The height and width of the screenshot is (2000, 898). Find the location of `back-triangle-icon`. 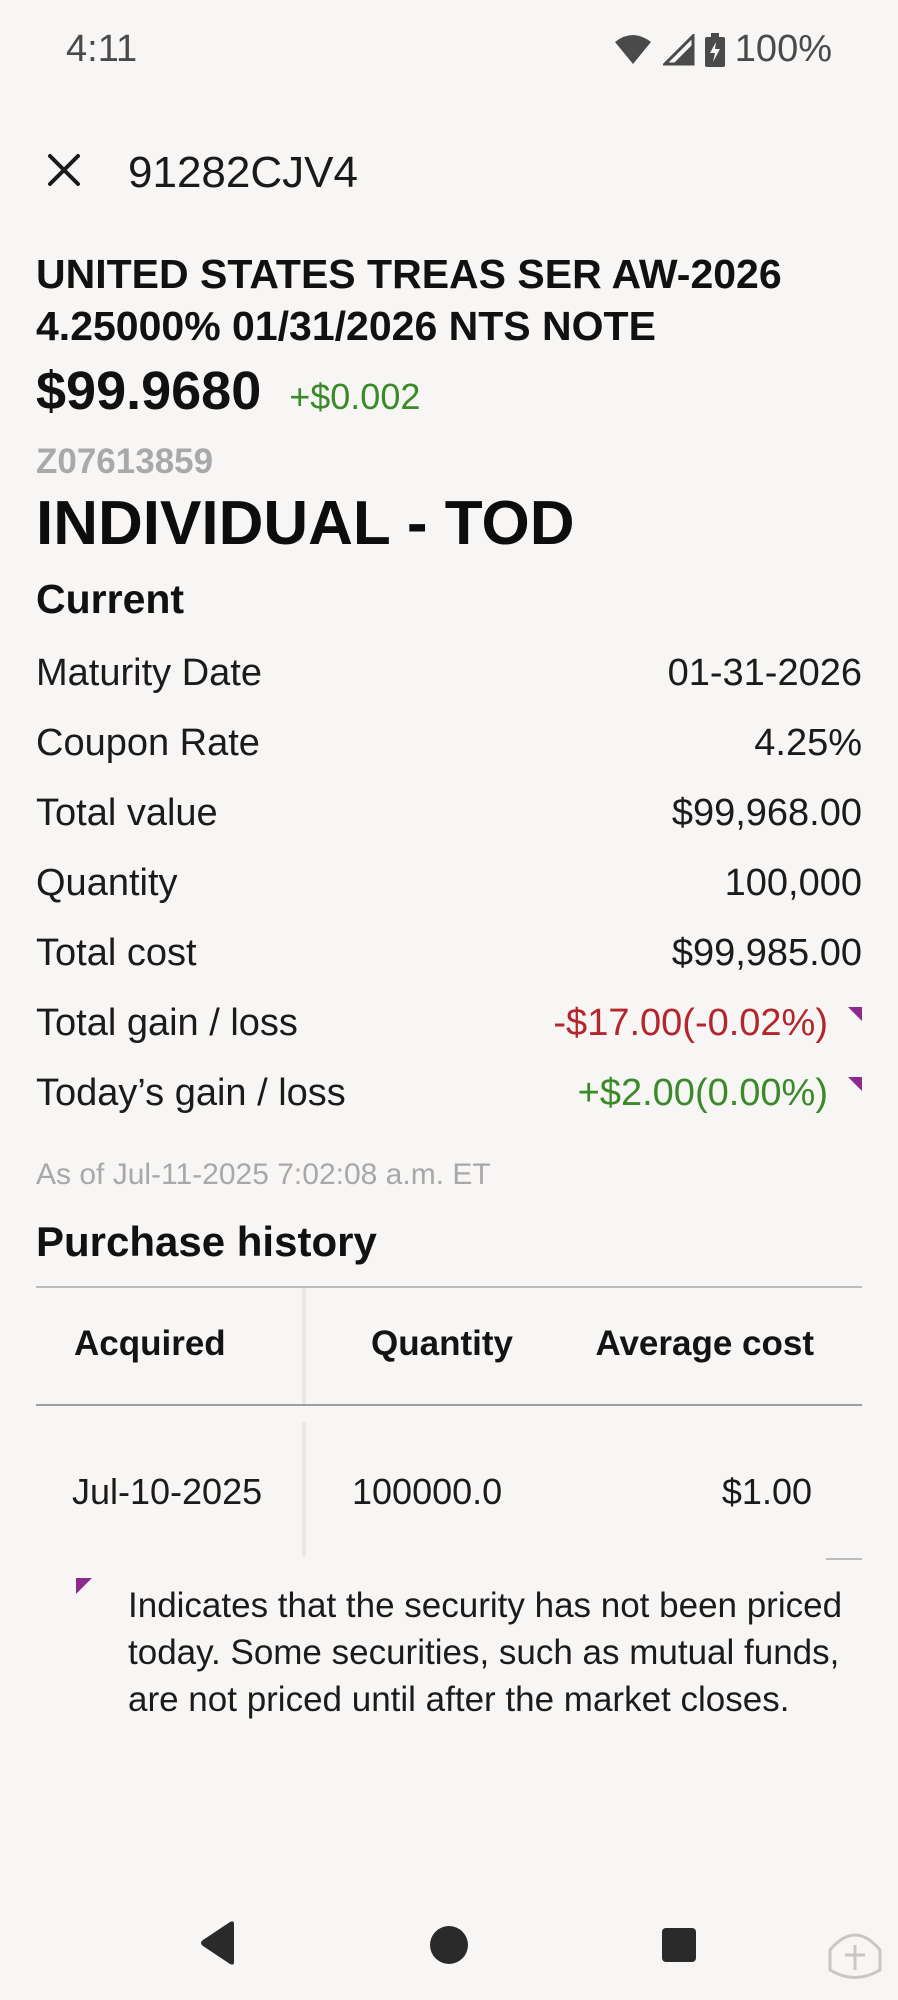

back-triangle-icon is located at coordinates (217, 1943).